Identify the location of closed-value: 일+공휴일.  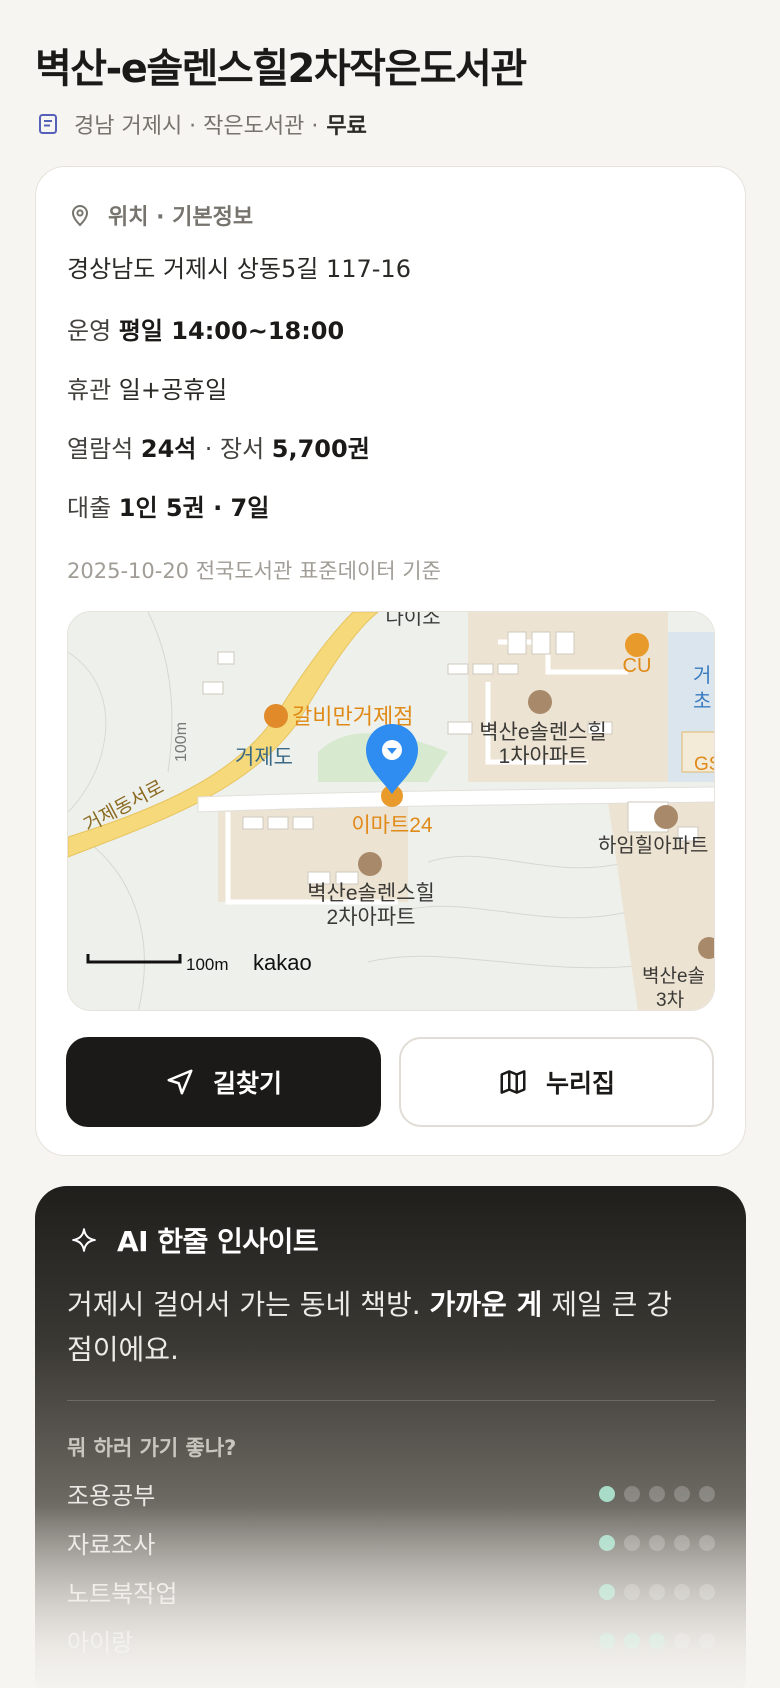
(173, 390).